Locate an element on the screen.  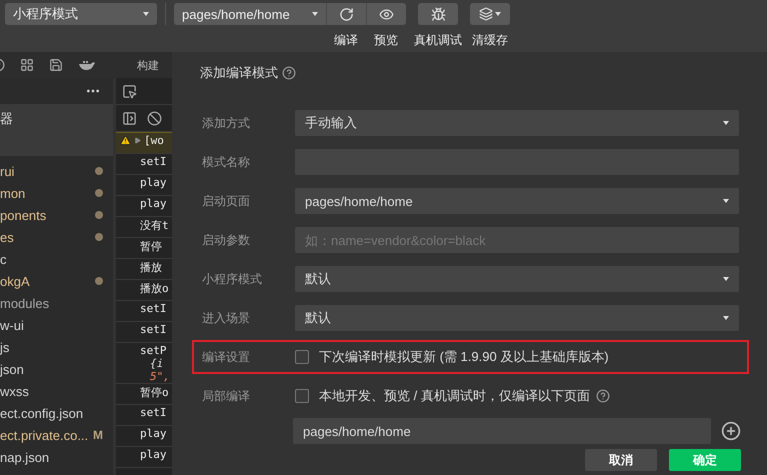
save-icon is located at coordinates (56, 65).